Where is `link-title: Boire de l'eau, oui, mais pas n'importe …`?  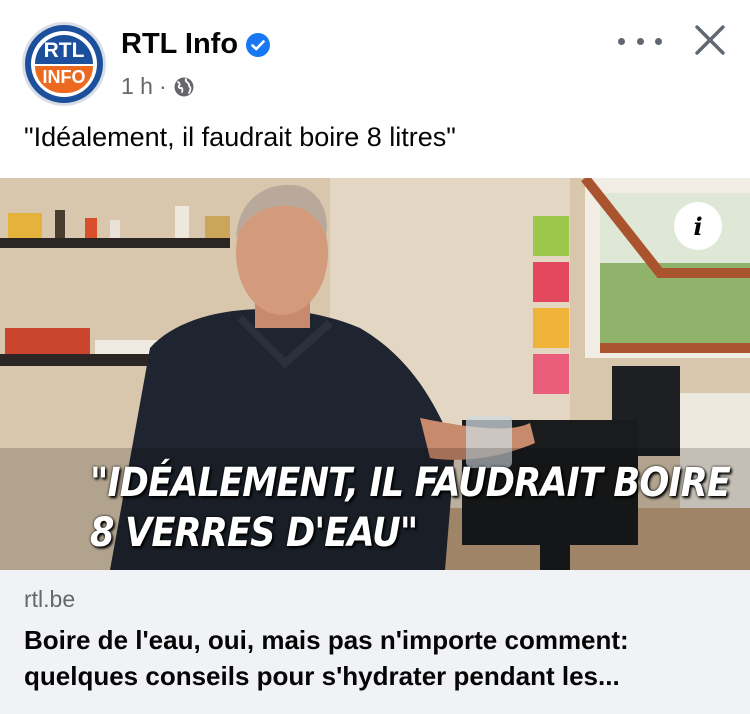
link-title: Boire de l'eau, oui, mais pas n'importe … is located at coordinates (374, 658).